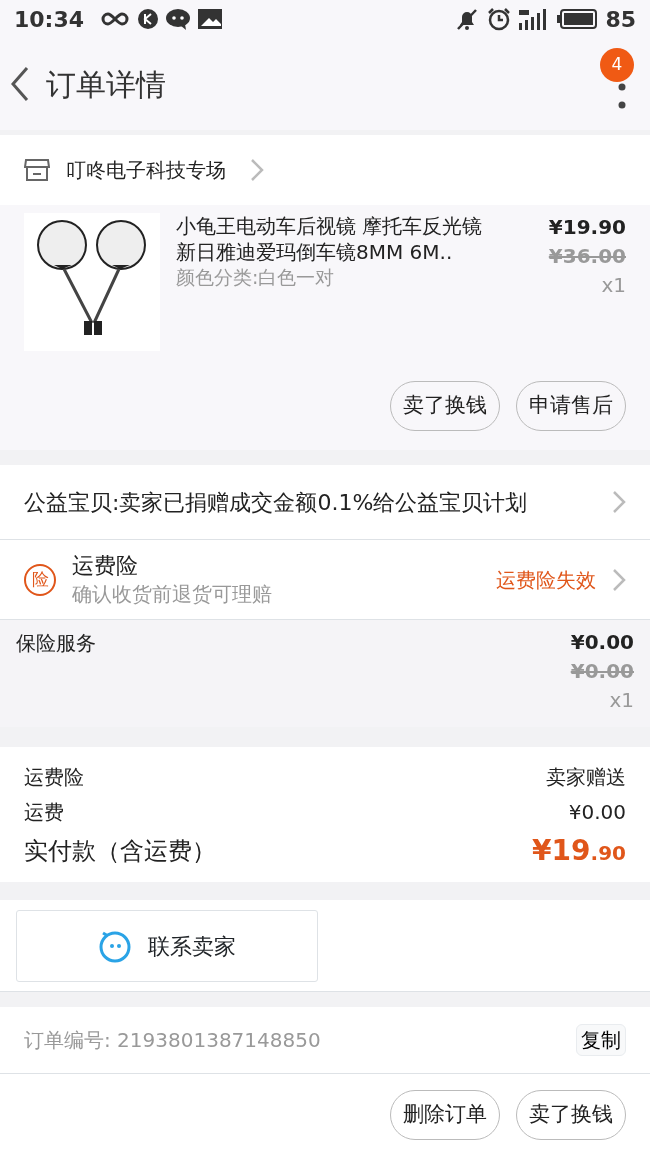 The image size is (650, 1155). I want to click on shop-name: 叮咚电子科技专场, so click(146, 170).